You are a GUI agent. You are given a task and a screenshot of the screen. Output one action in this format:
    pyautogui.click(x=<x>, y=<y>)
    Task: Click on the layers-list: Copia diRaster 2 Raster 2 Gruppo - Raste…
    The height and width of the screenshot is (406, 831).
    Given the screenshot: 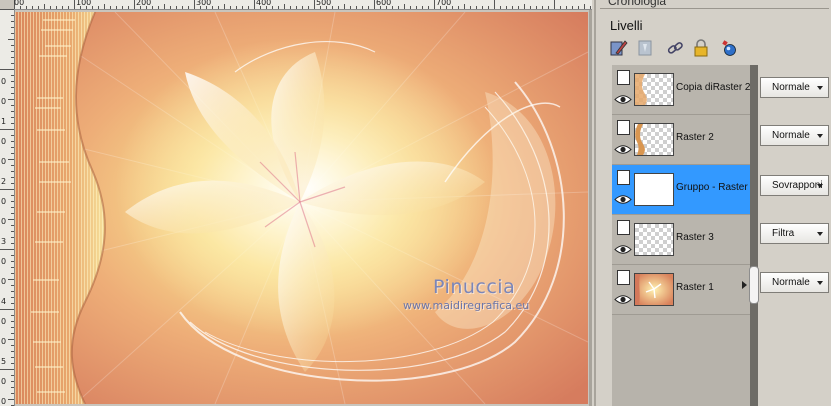 What is the action you would take?
    pyautogui.click(x=684, y=235)
    